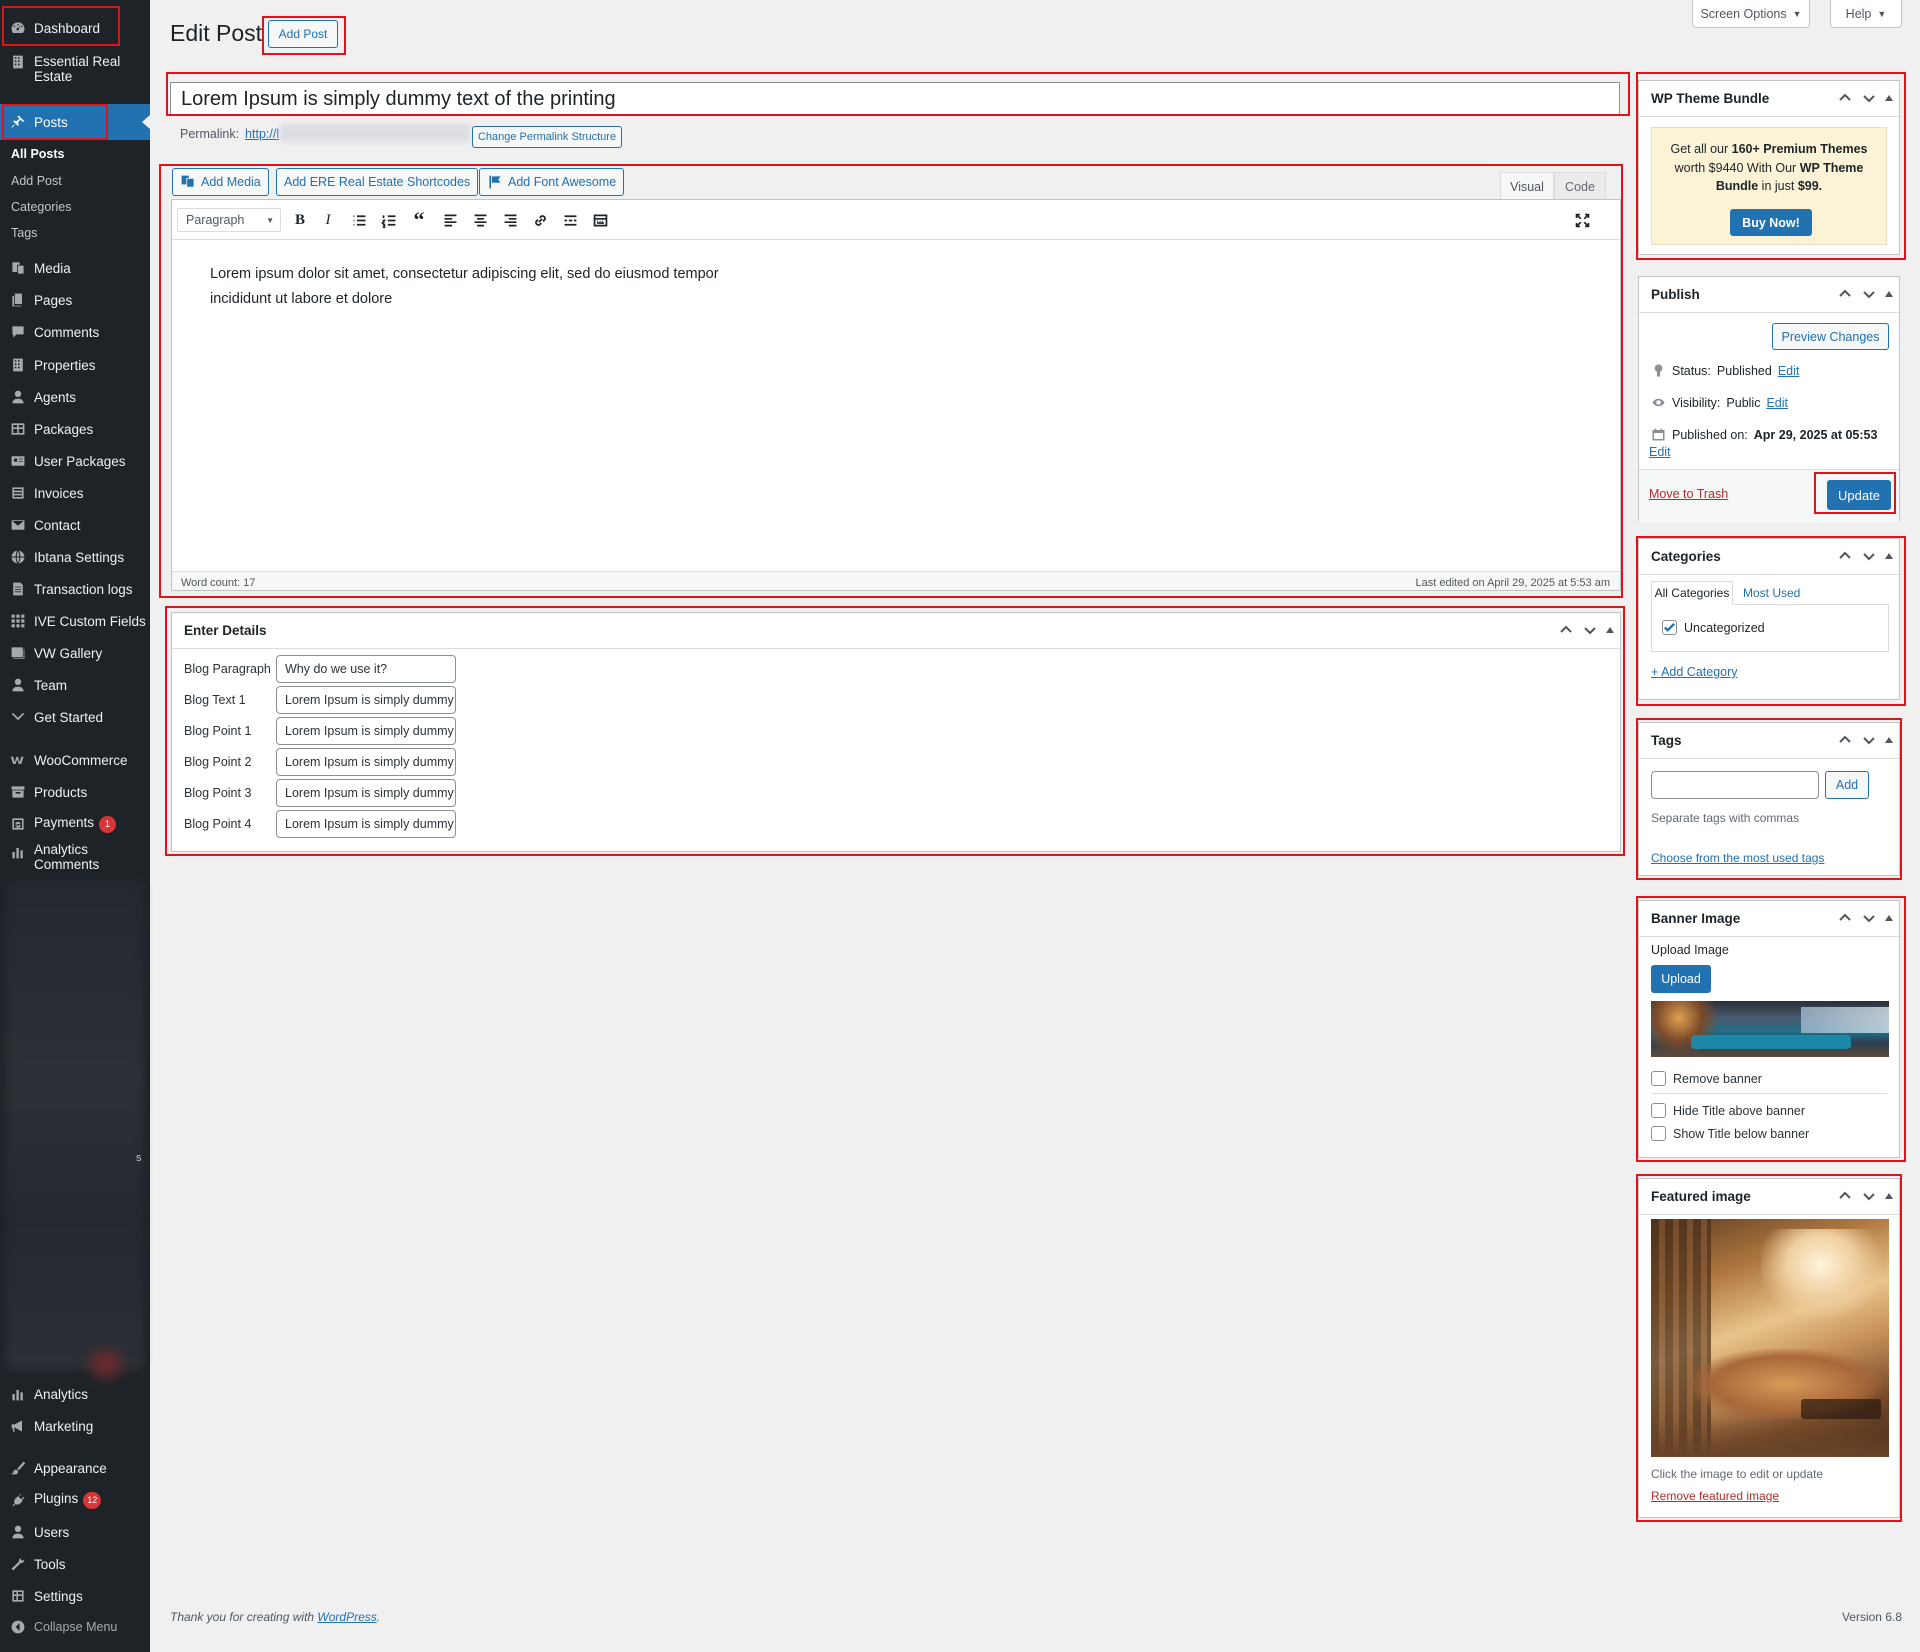 This screenshot has width=1920, height=1652. What do you see at coordinates (75, 332) in the screenshot?
I see `sidebar-item-comments: Comments` at bounding box center [75, 332].